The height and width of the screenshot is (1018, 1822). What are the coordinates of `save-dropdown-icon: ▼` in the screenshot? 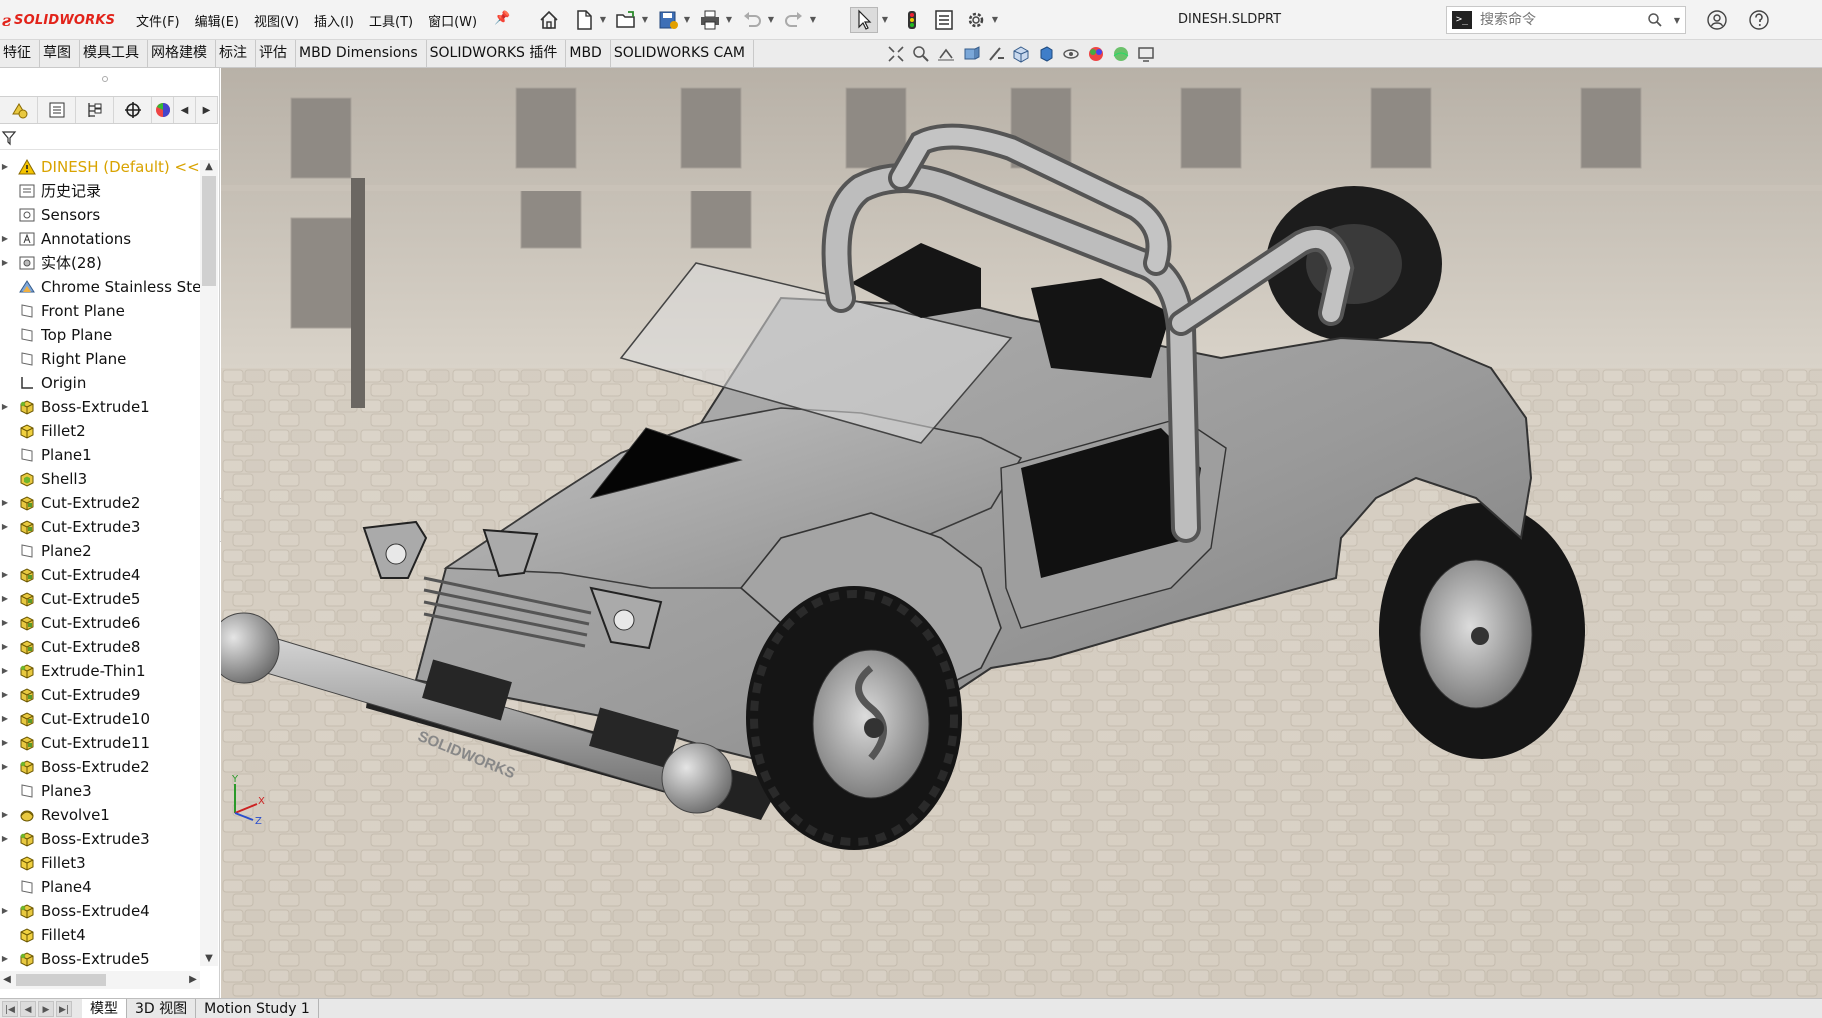 It's located at (687, 20).